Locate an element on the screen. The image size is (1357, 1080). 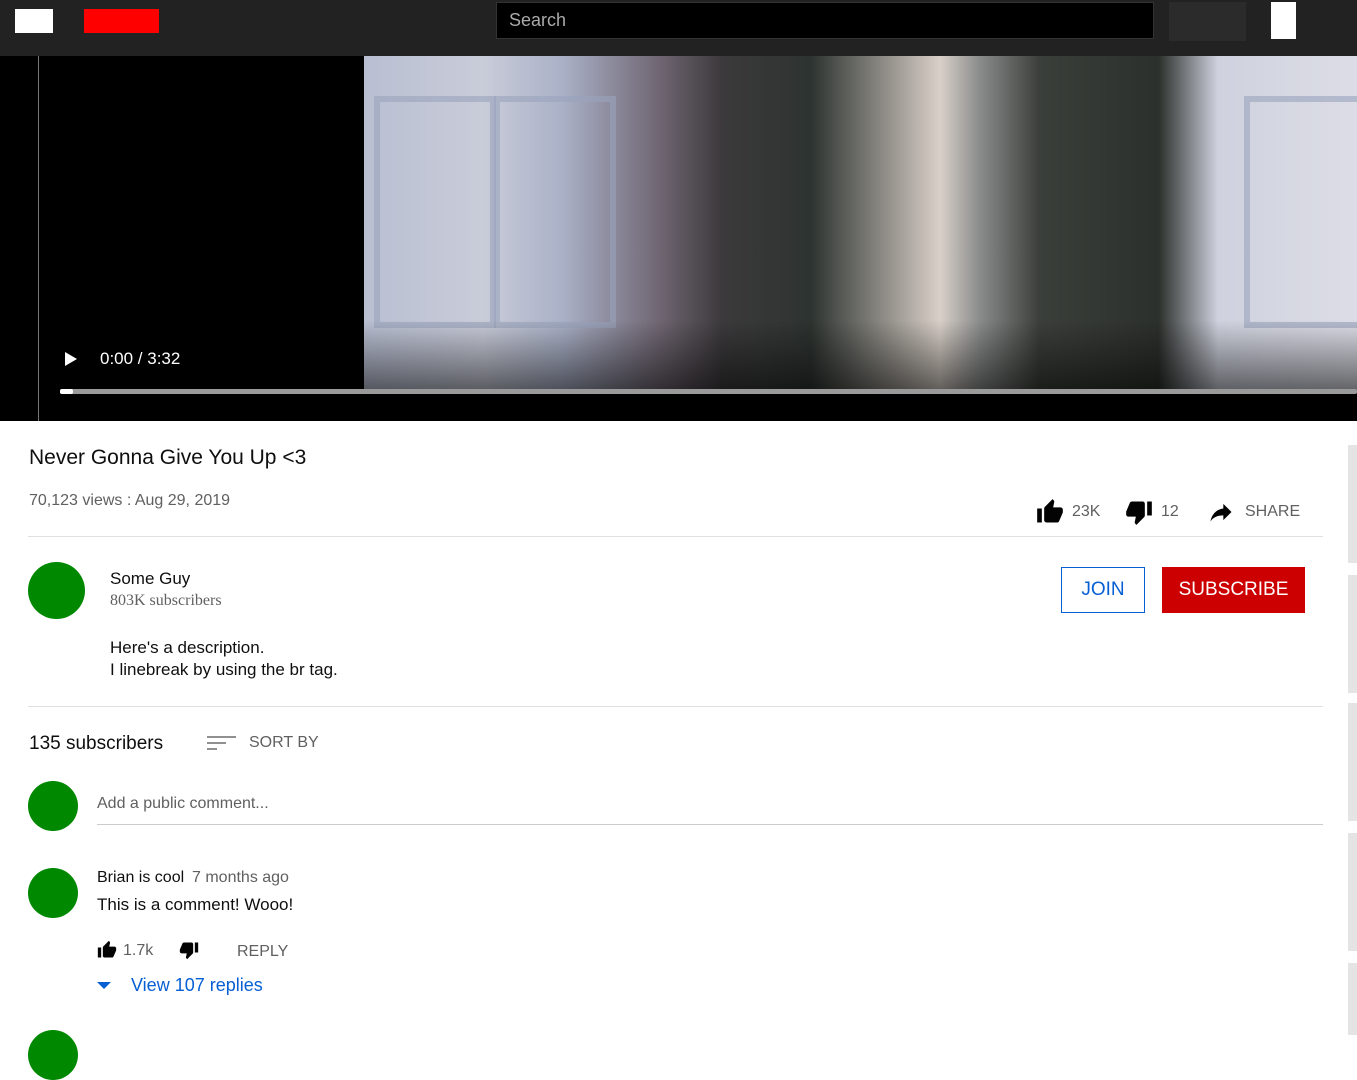
subscribe-button: SUBSCRIBE is located at coordinates (1233, 590).